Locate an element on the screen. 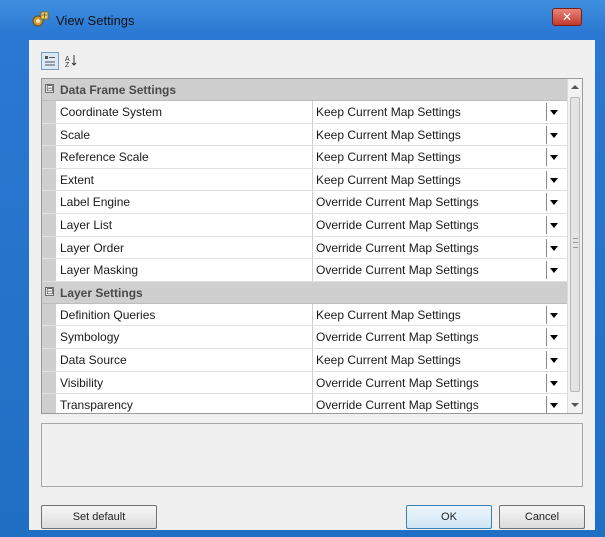 This screenshot has height=537, width=605. grip-icon is located at coordinates (575, 243).